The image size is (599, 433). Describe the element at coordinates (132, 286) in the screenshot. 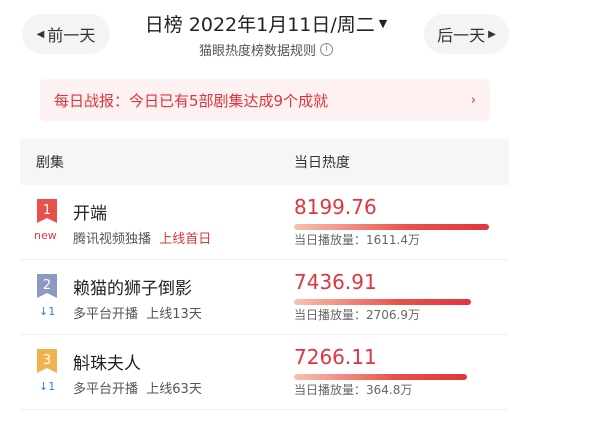

I see `show-title: 赖猫的狮子倒影` at that location.